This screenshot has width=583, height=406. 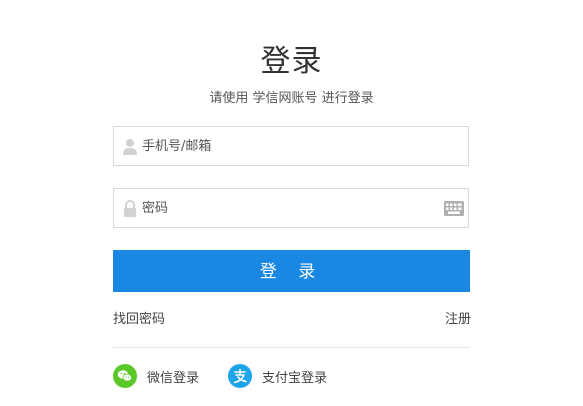 I want to click on password-input, so click(x=292, y=208).